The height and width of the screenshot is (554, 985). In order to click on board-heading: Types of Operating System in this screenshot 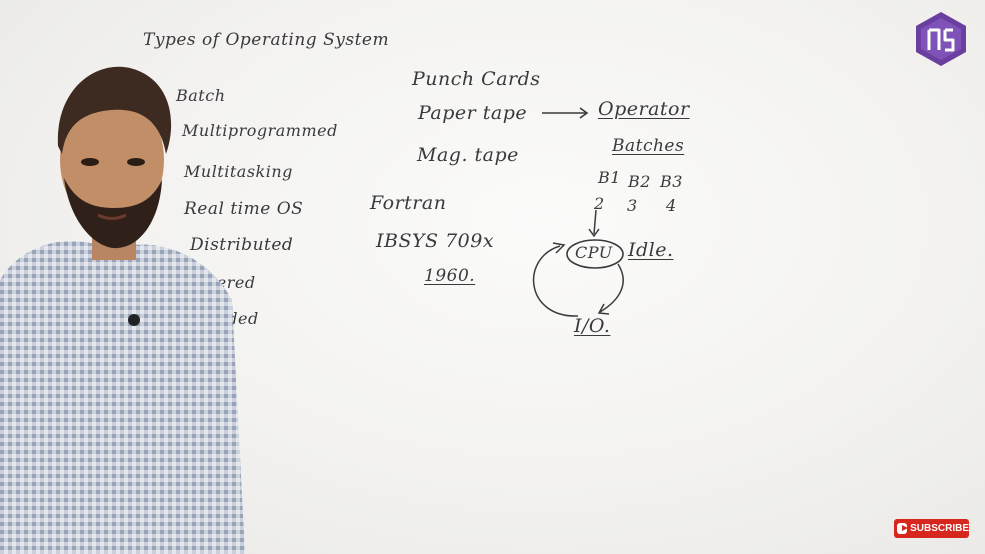, I will do `click(266, 40)`.